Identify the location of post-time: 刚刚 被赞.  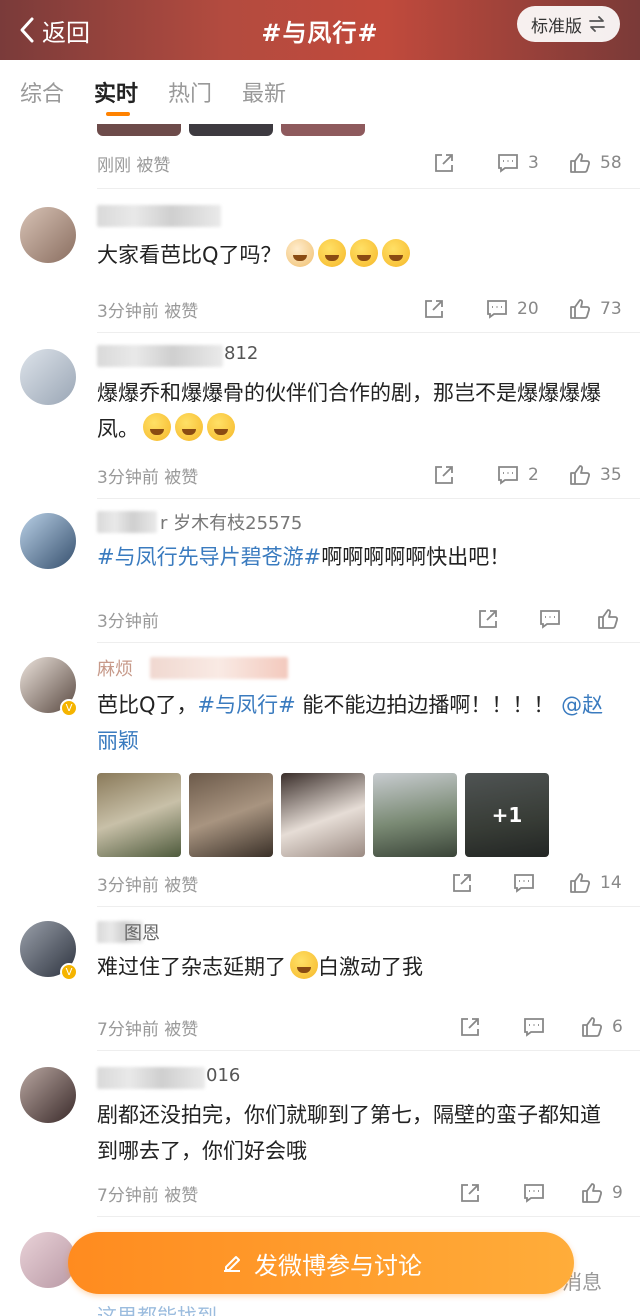
(134, 165).